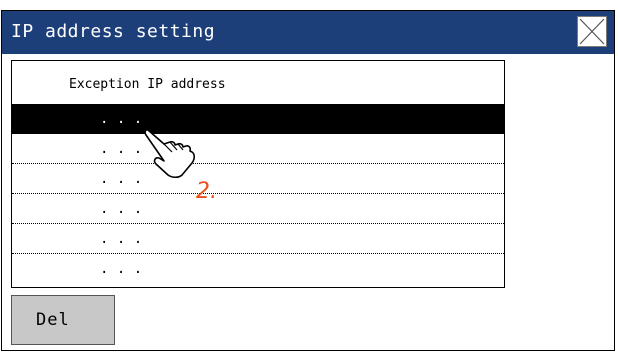  I want to click on close-button, so click(592, 31).